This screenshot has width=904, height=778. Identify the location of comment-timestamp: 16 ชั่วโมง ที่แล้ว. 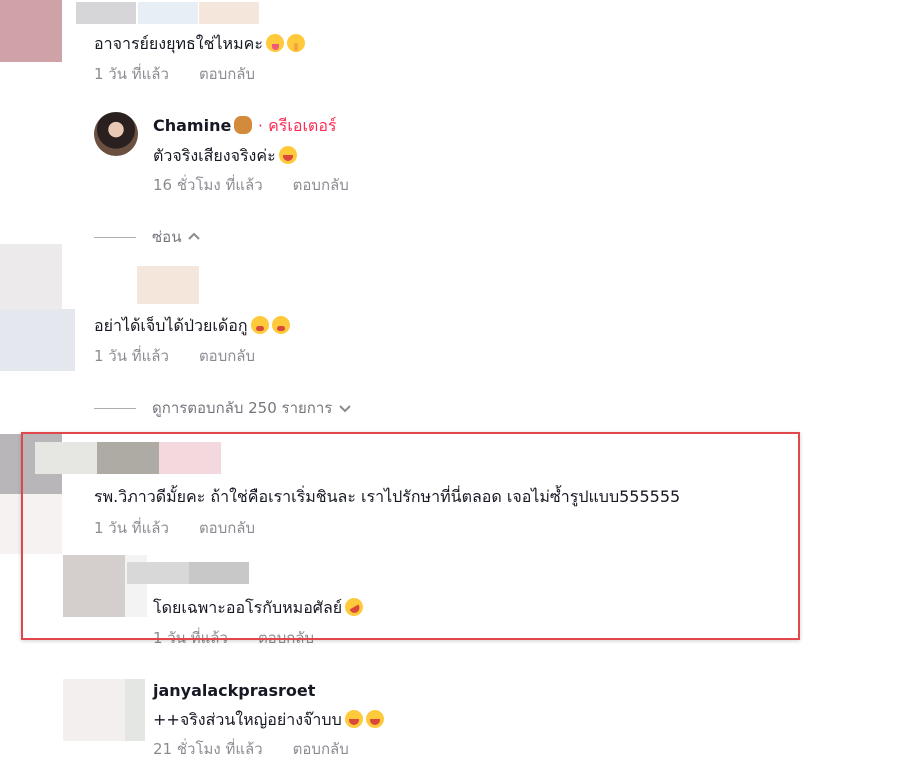
(208, 185).